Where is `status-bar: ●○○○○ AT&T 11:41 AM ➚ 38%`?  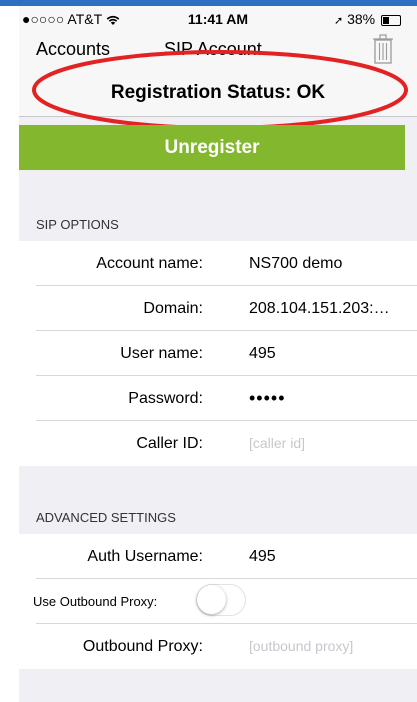 status-bar: ●○○○○ AT&T 11:41 AM ➚ 38% is located at coordinates (218, 19).